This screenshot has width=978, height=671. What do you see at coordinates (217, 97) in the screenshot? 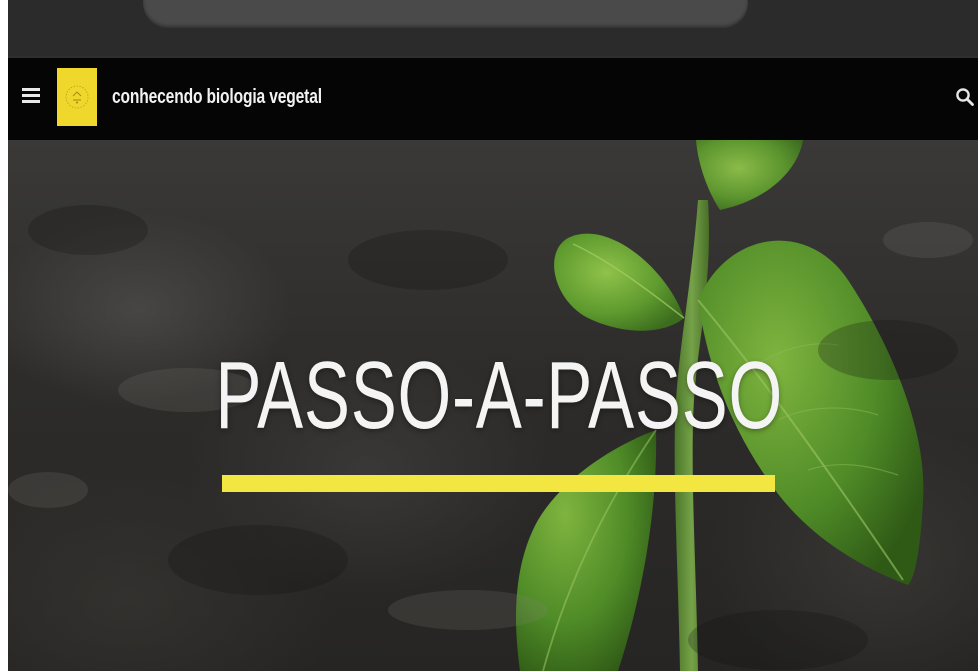
I see `site-title: conhecendo biologia vegetal` at bounding box center [217, 97].